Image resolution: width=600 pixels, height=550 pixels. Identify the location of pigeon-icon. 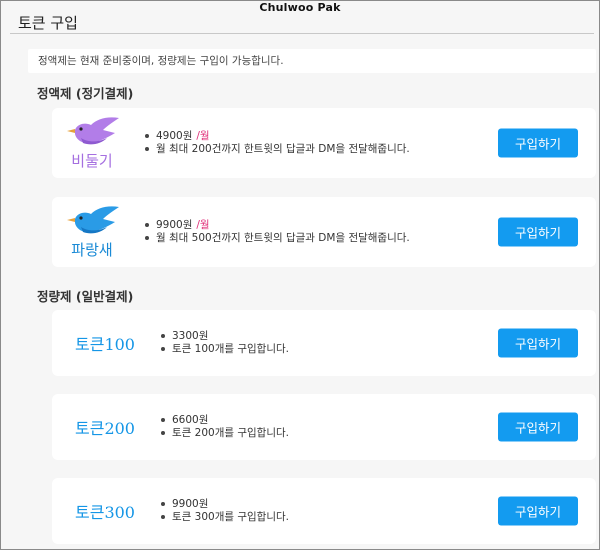
(93, 130).